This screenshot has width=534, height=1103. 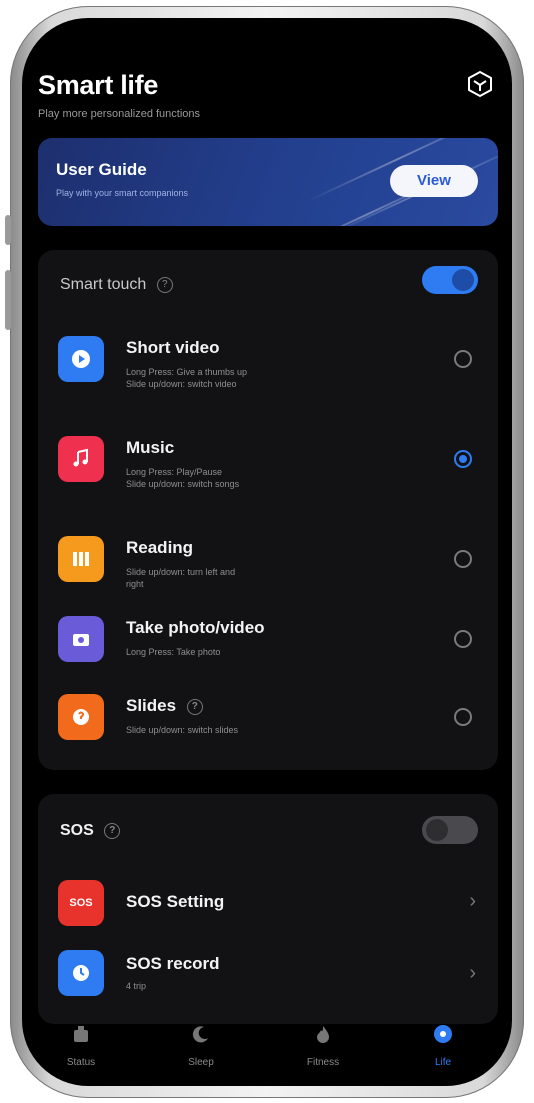 I want to click on clock-icon, so click(x=81, y=973).